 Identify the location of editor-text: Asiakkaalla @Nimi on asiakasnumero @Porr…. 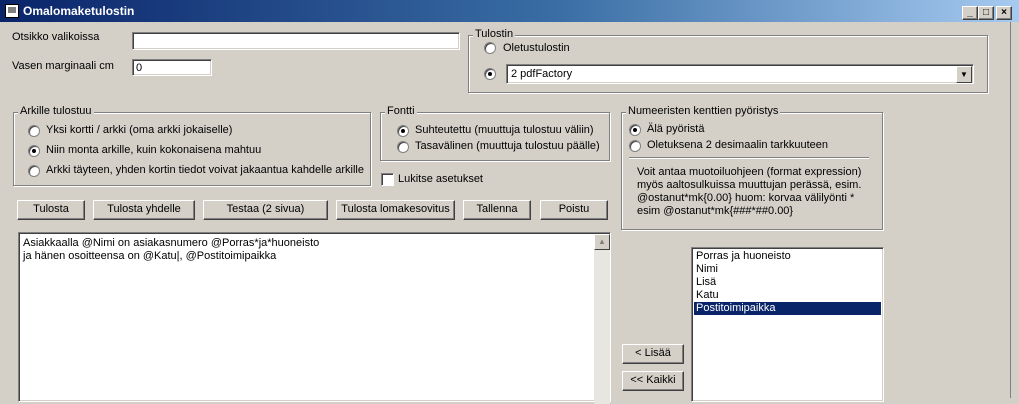
(171, 250).